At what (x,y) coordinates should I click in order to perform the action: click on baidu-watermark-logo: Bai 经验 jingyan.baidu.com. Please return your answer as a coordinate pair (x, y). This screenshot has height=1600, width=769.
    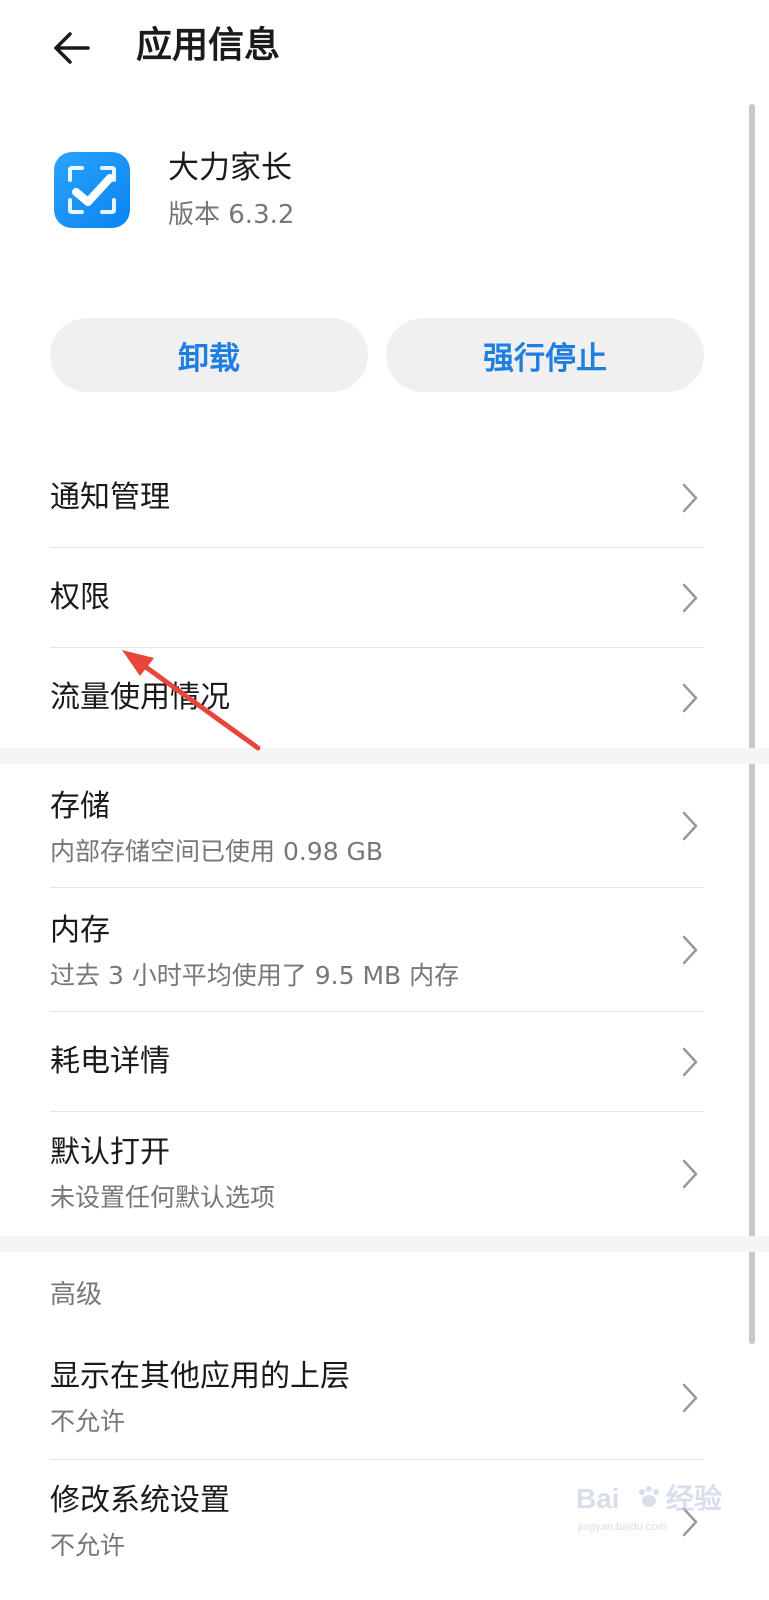
    Looking at the image, I should click on (649, 1507).